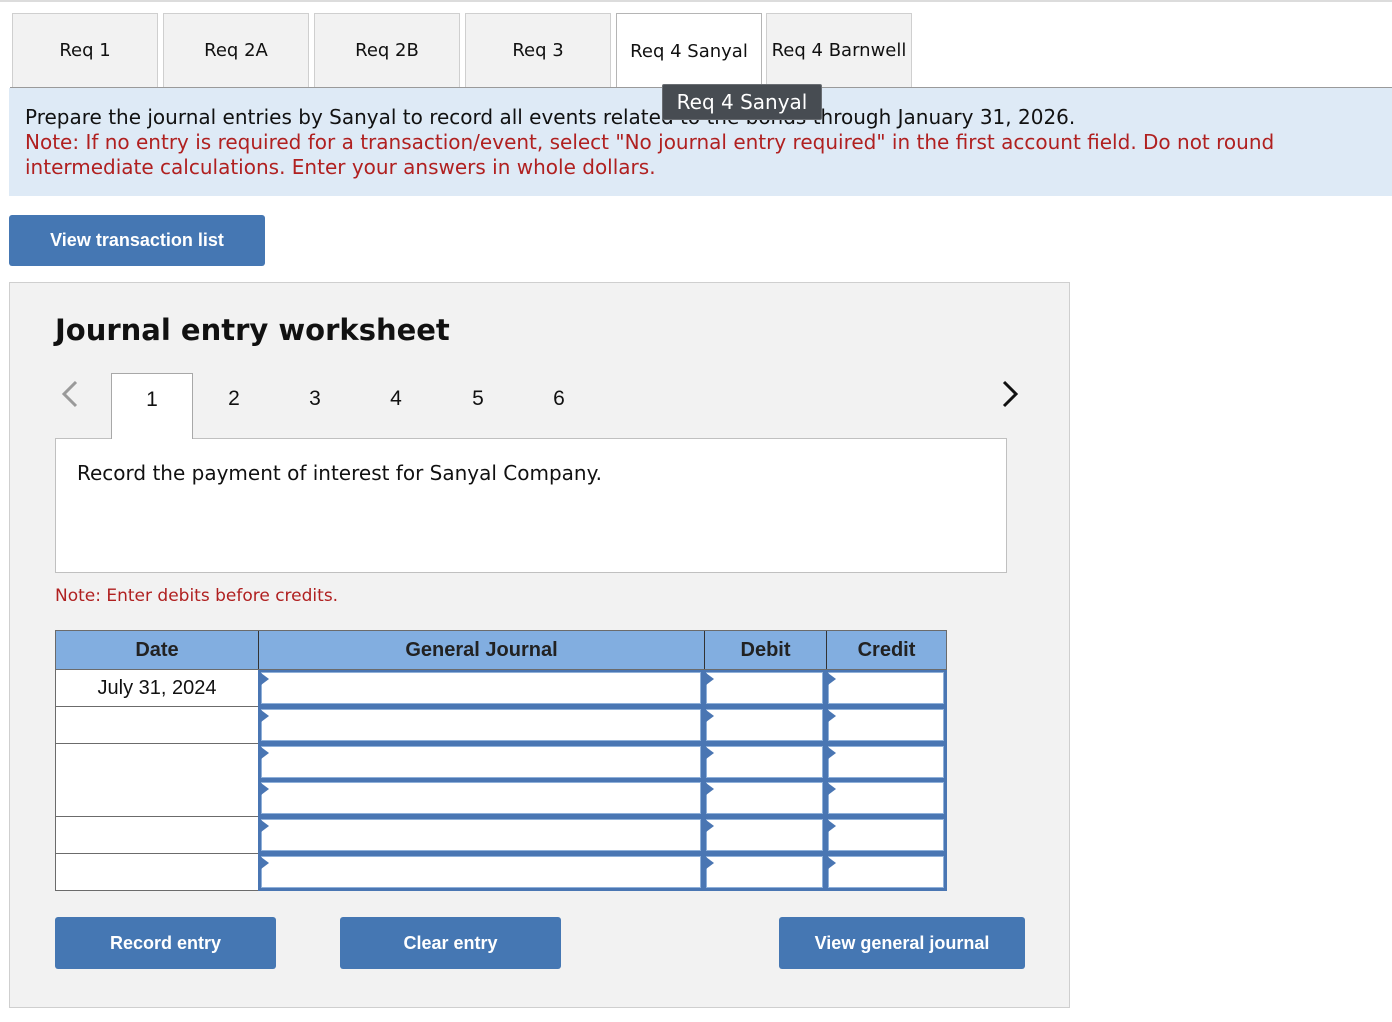 The height and width of the screenshot is (1022, 1392). Describe the element at coordinates (165, 943) in the screenshot. I see `record-entry-button: Record entry` at that location.